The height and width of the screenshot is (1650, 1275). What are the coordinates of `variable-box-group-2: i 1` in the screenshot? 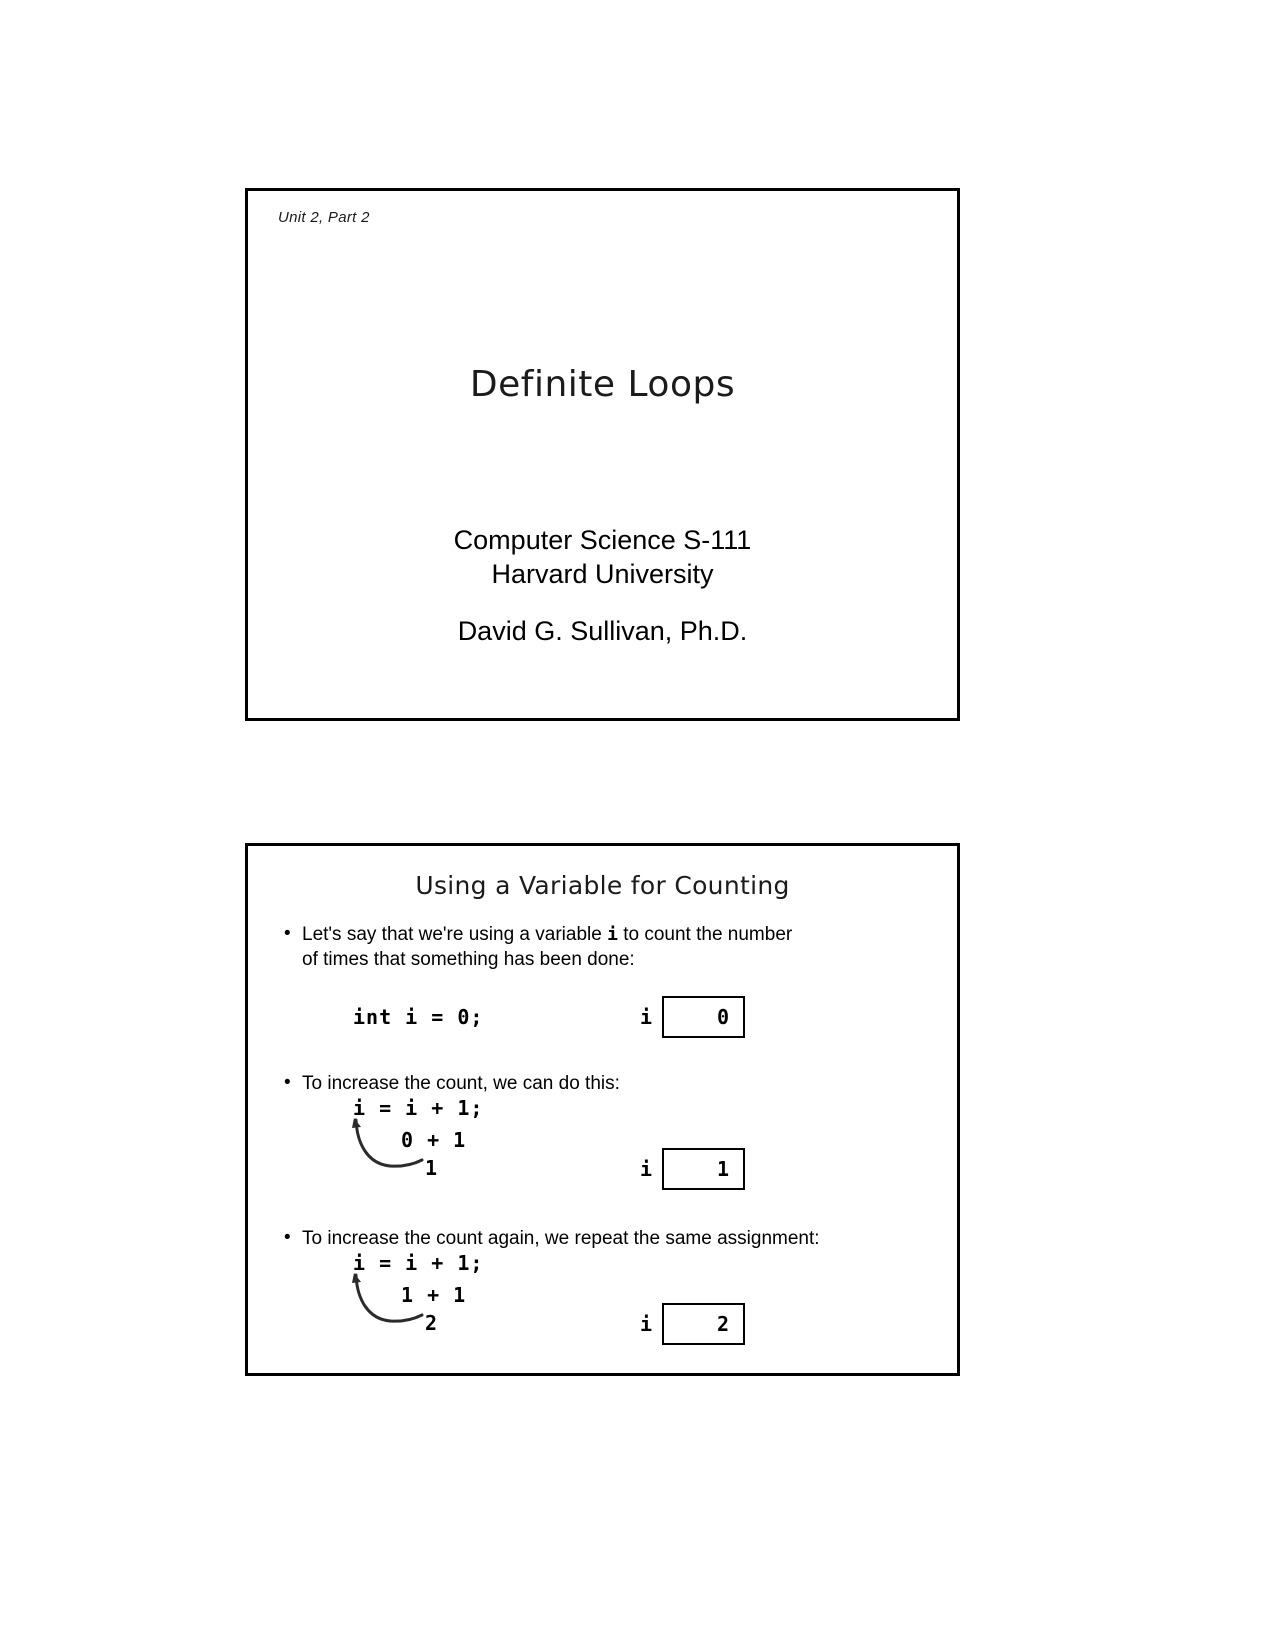 It's located at (693, 1169).